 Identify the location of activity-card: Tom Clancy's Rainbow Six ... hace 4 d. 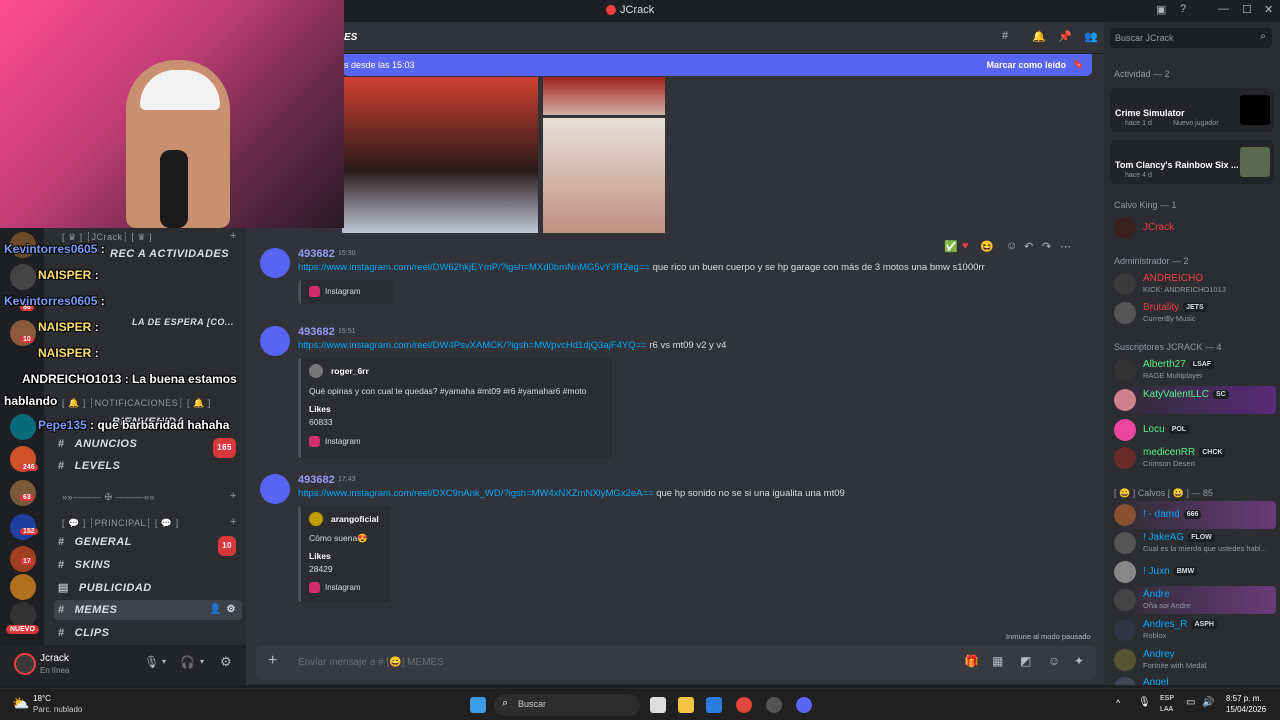
(1192, 162).